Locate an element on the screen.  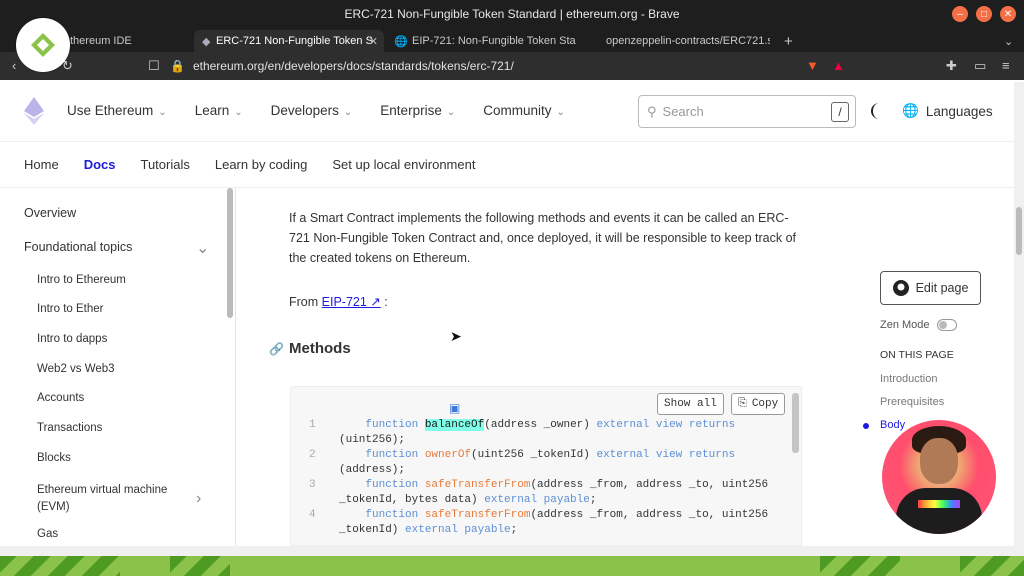
code-line: (address); is located at coordinates (372, 470).